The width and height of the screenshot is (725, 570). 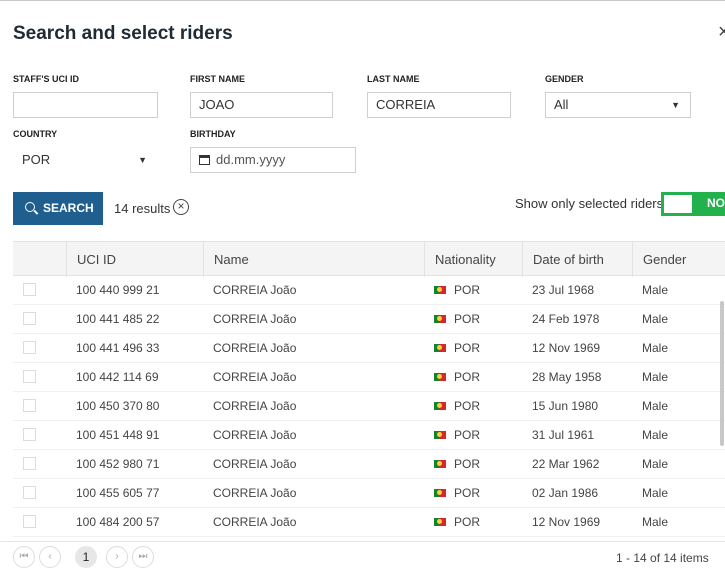 I want to click on cell-uci-id: 100 440 999 21, so click(x=118, y=290).